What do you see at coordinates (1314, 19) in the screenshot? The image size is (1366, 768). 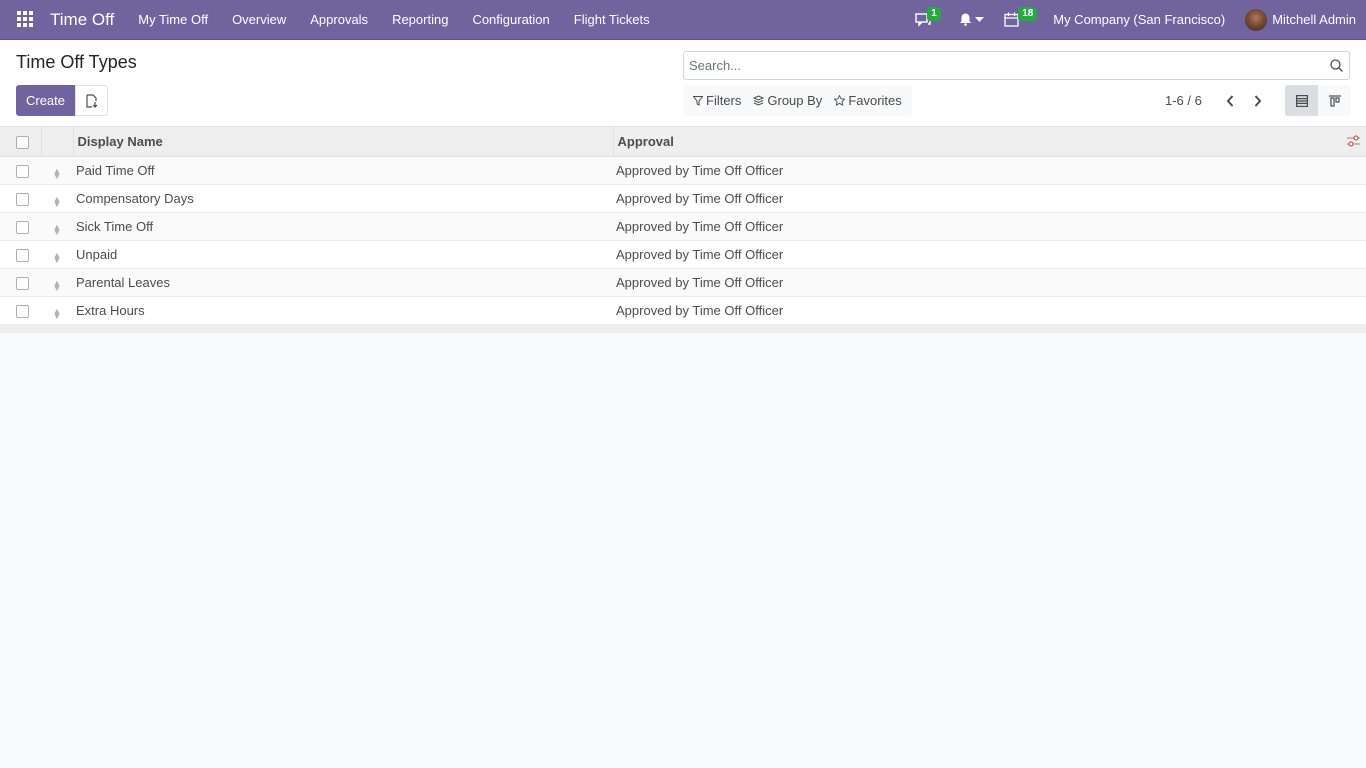 I see `user-name: Mitchell Admin` at bounding box center [1314, 19].